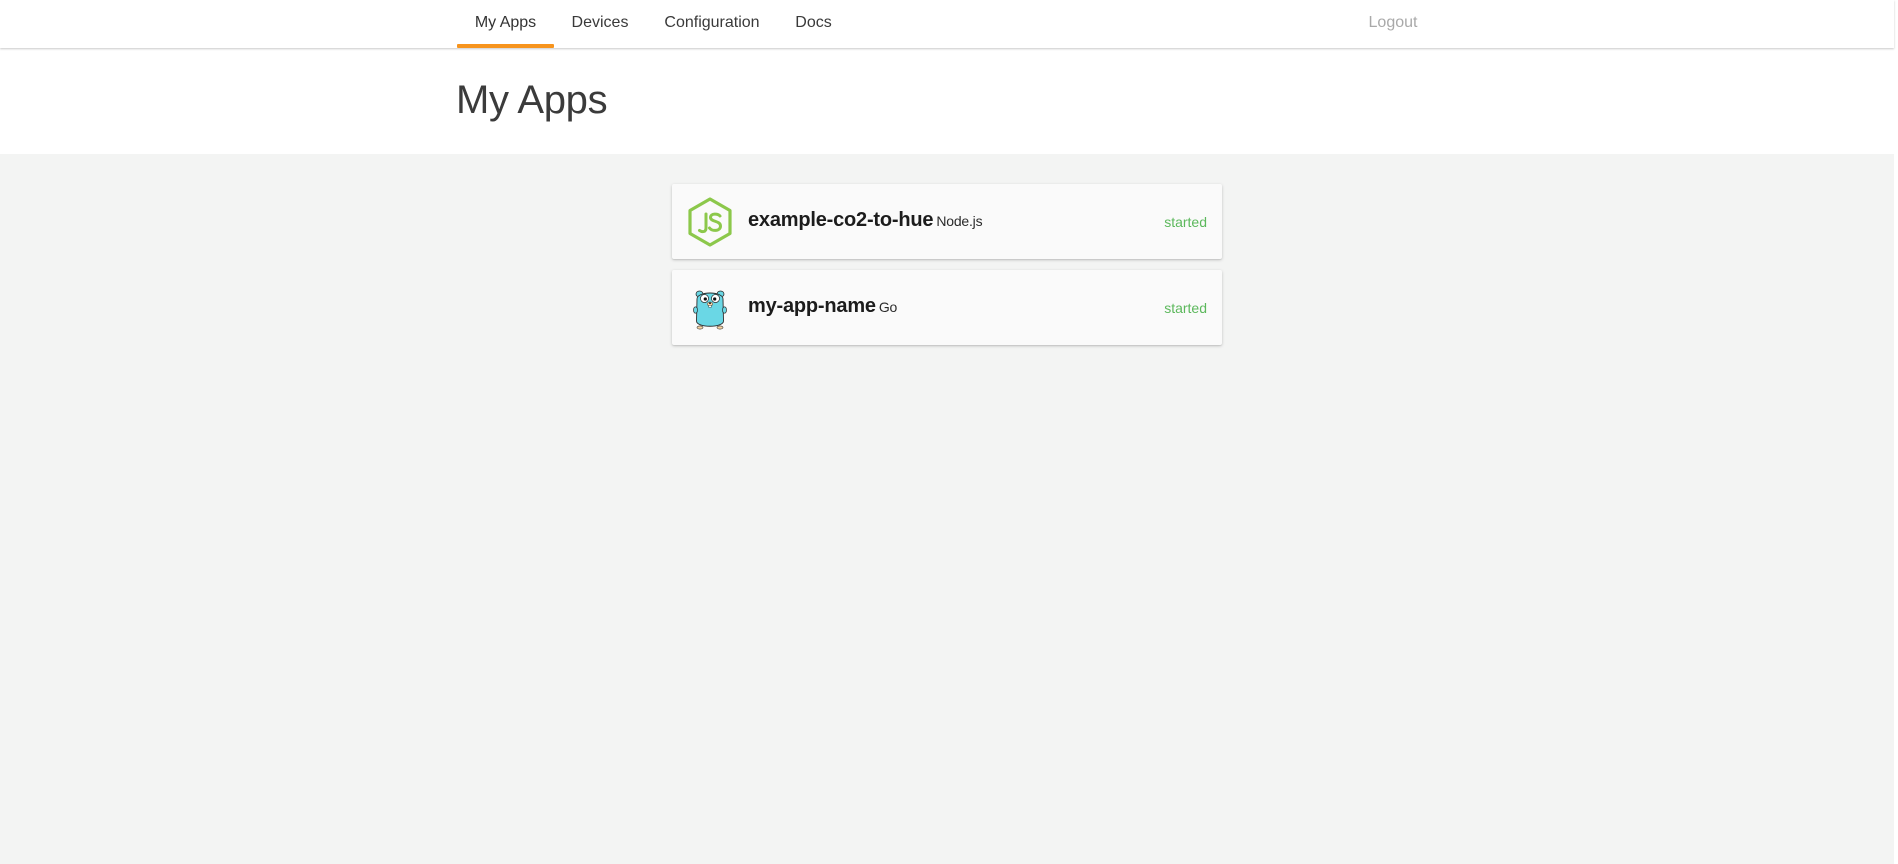 The image size is (1898, 864). I want to click on nav-tab-my-apps: My Apps, so click(505, 24).